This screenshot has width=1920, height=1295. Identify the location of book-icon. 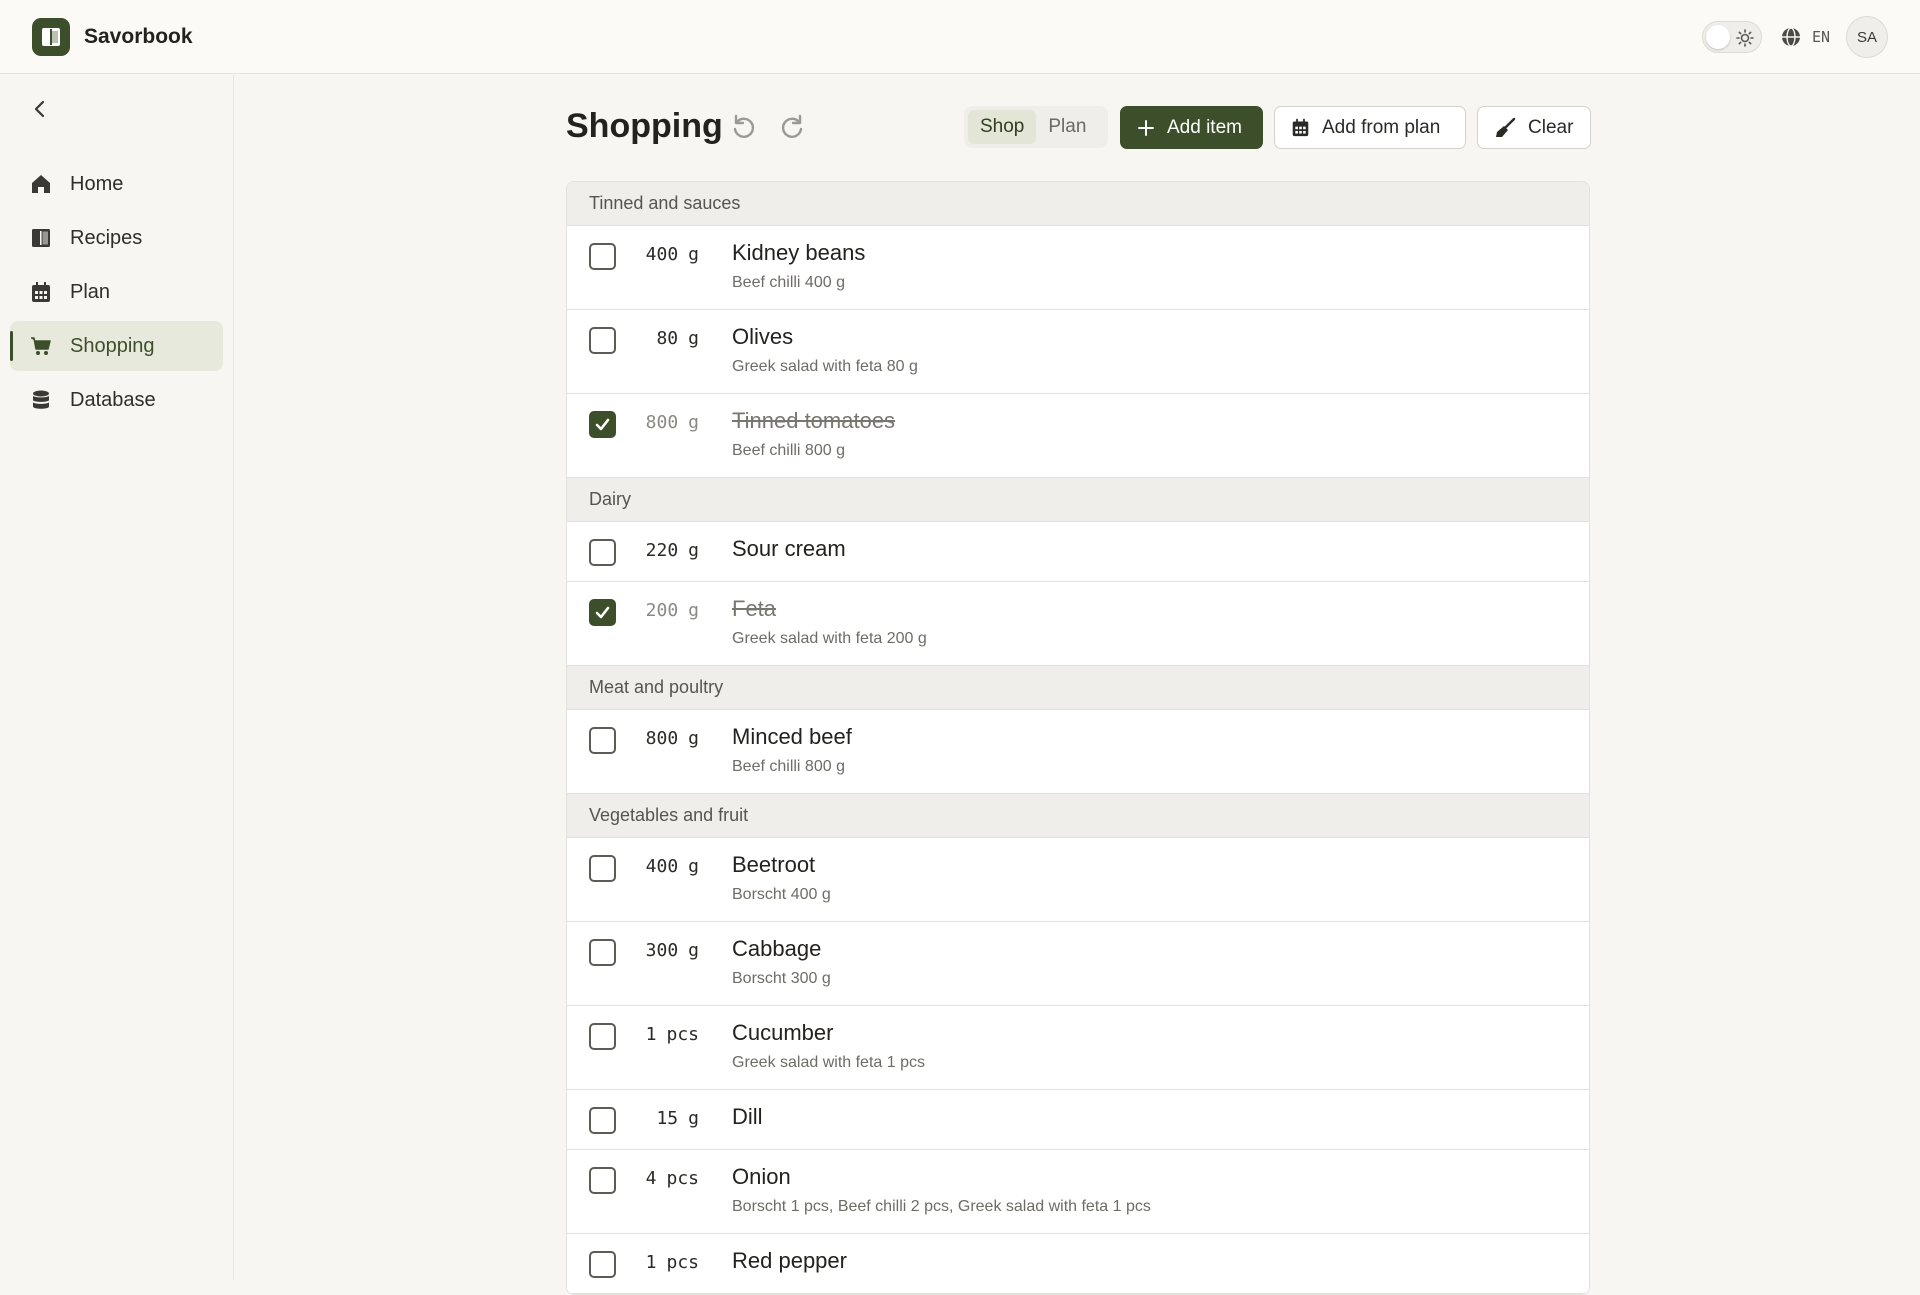
(41, 238).